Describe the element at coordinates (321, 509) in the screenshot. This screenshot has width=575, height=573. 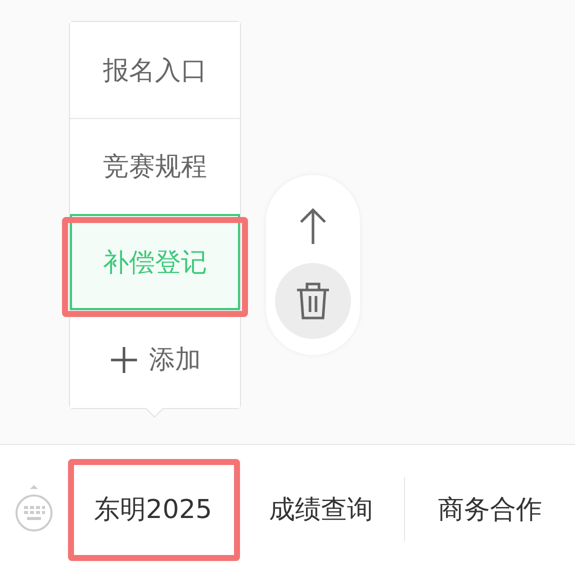
I see `menu-item: 成绩查询` at that location.